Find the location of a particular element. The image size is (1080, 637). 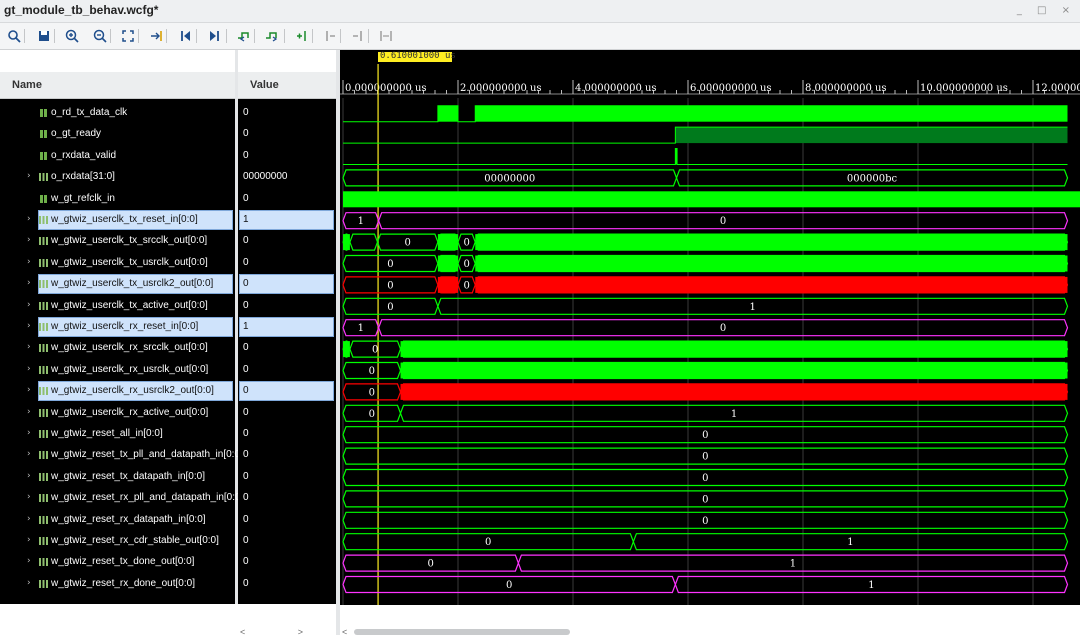

signal-value-cell: 00000000 is located at coordinates (287, 177).